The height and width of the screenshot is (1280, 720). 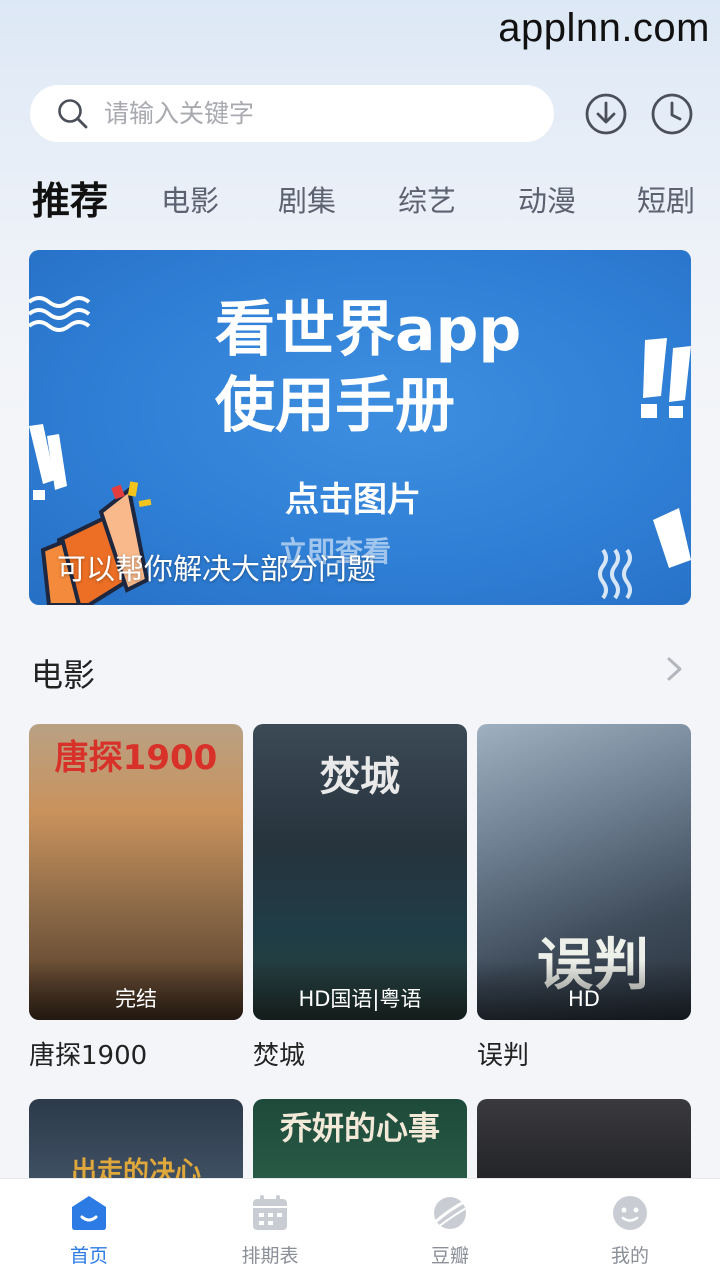 What do you see at coordinates (190, 199) in the screenshot?
I see `tab-movies: 电影` at bounding box center [190, 199].